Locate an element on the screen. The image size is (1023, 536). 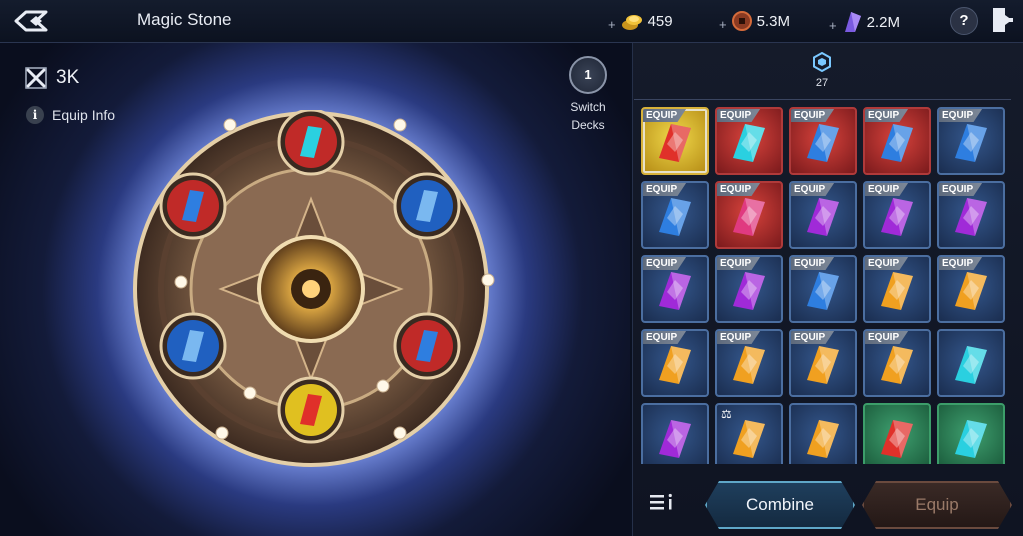
back-button is located at coordinates (34, 21).